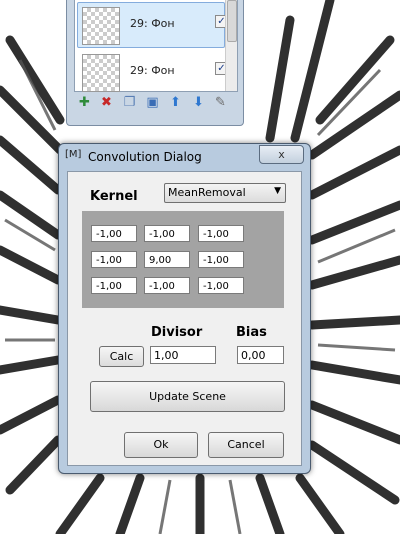  What do you see at coordinates (152, 102) in the screenshot?
I see `merge-down-icon: ▣` at bounding box center [152, 102].